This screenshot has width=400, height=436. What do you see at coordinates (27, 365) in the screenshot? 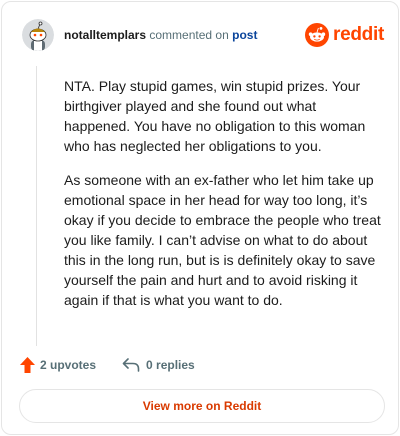
I see `upvote-arrow-icon` at bounding box center [27, 365].